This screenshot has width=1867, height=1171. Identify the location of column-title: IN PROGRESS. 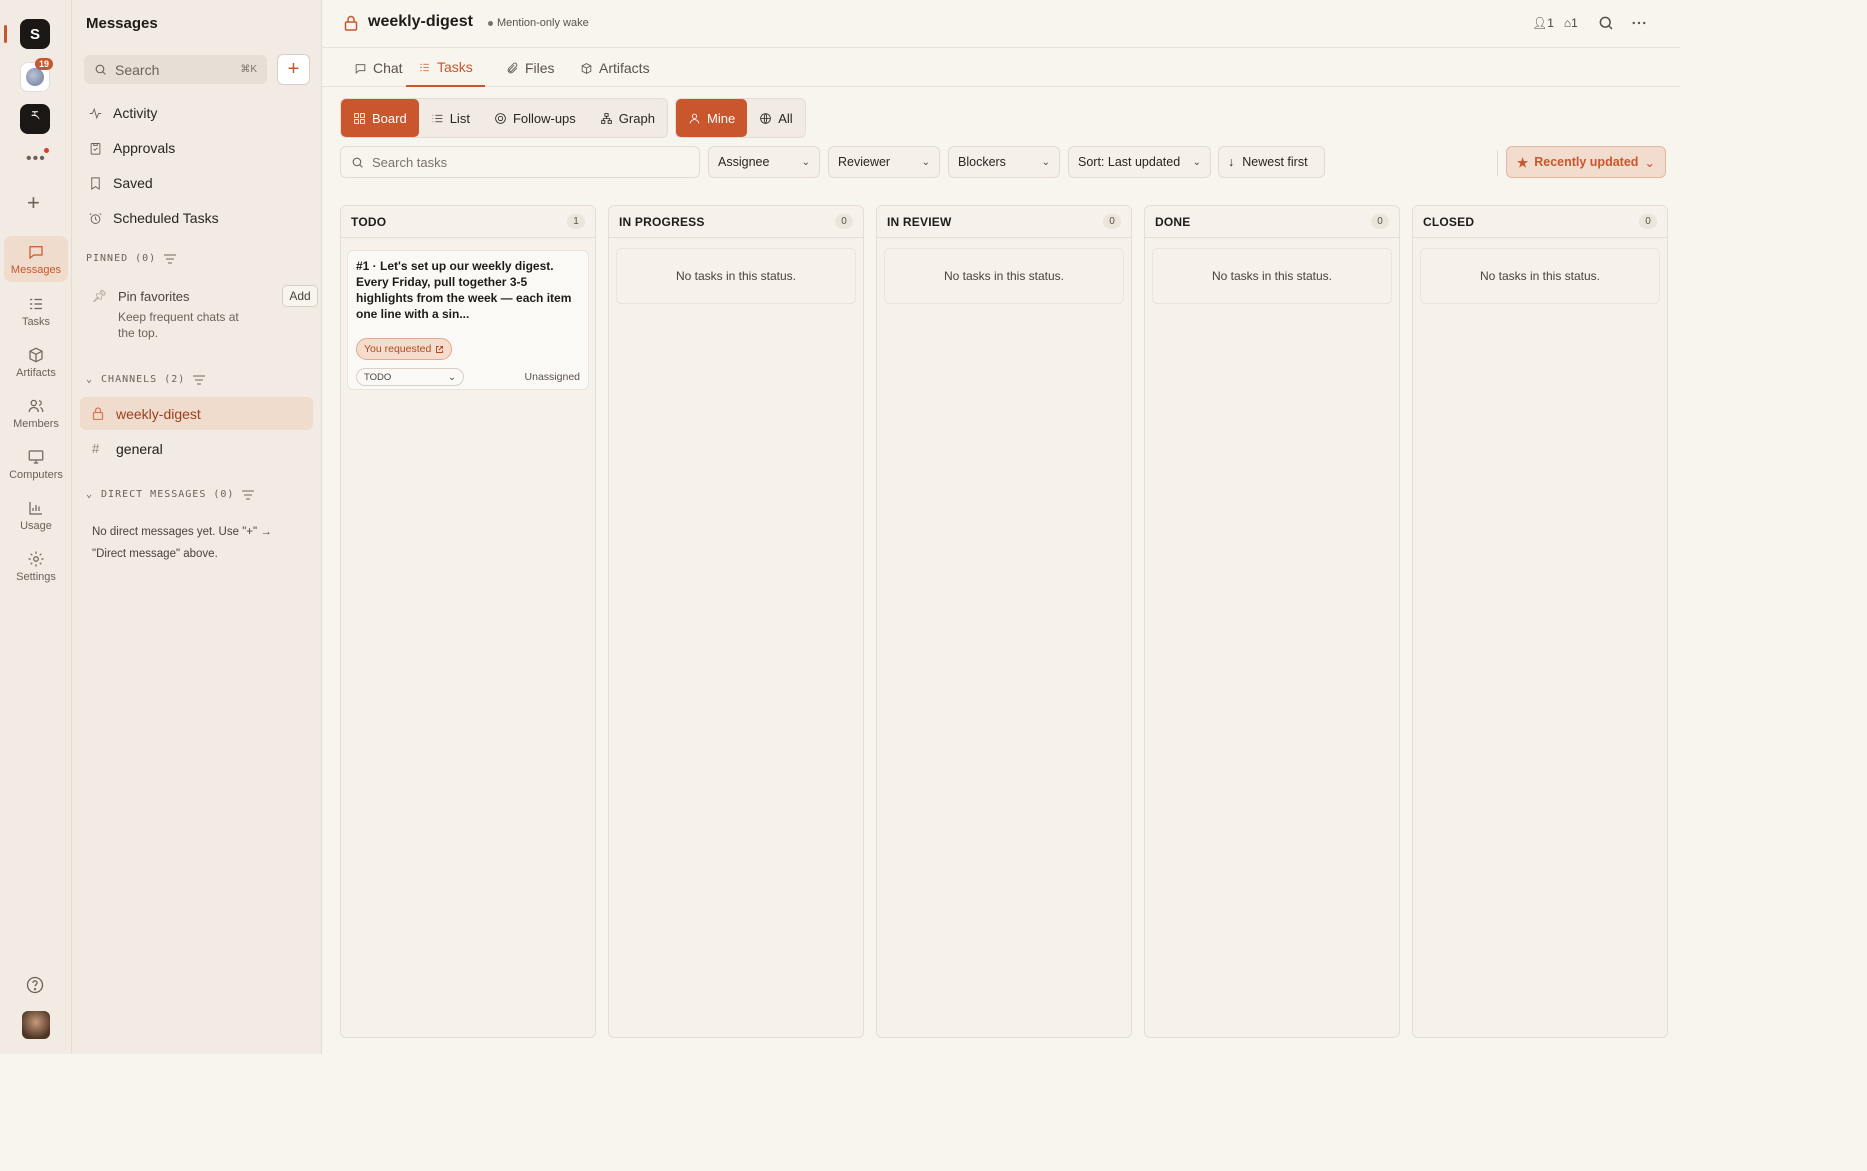
(662, 221).